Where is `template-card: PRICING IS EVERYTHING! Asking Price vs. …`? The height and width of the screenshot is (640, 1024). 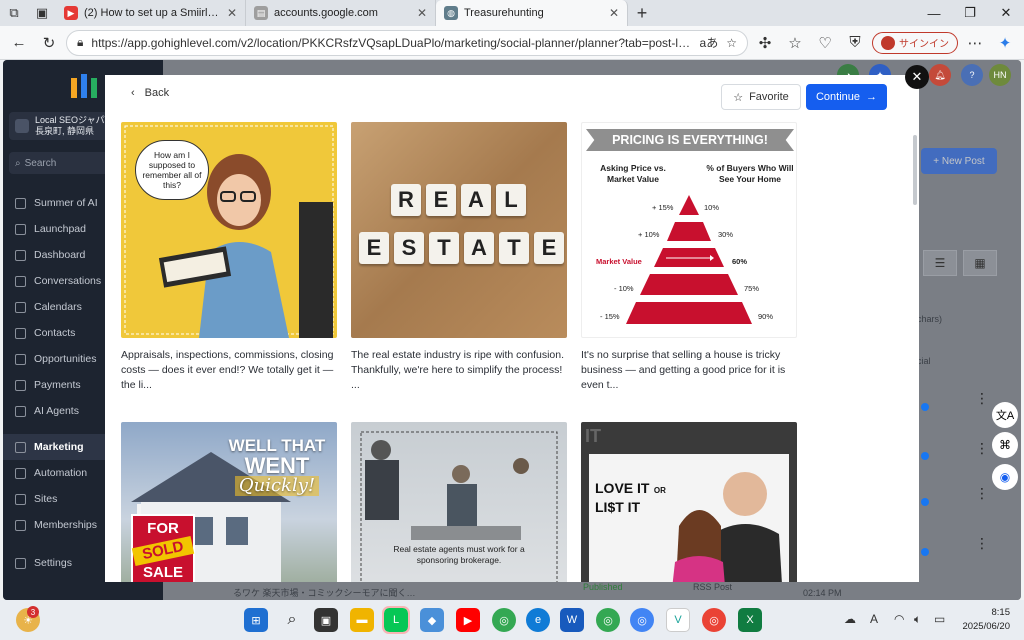 template-card: PRICING IS EVERYTHING! Asking Price vs. … is located at coordinates (689, 257).